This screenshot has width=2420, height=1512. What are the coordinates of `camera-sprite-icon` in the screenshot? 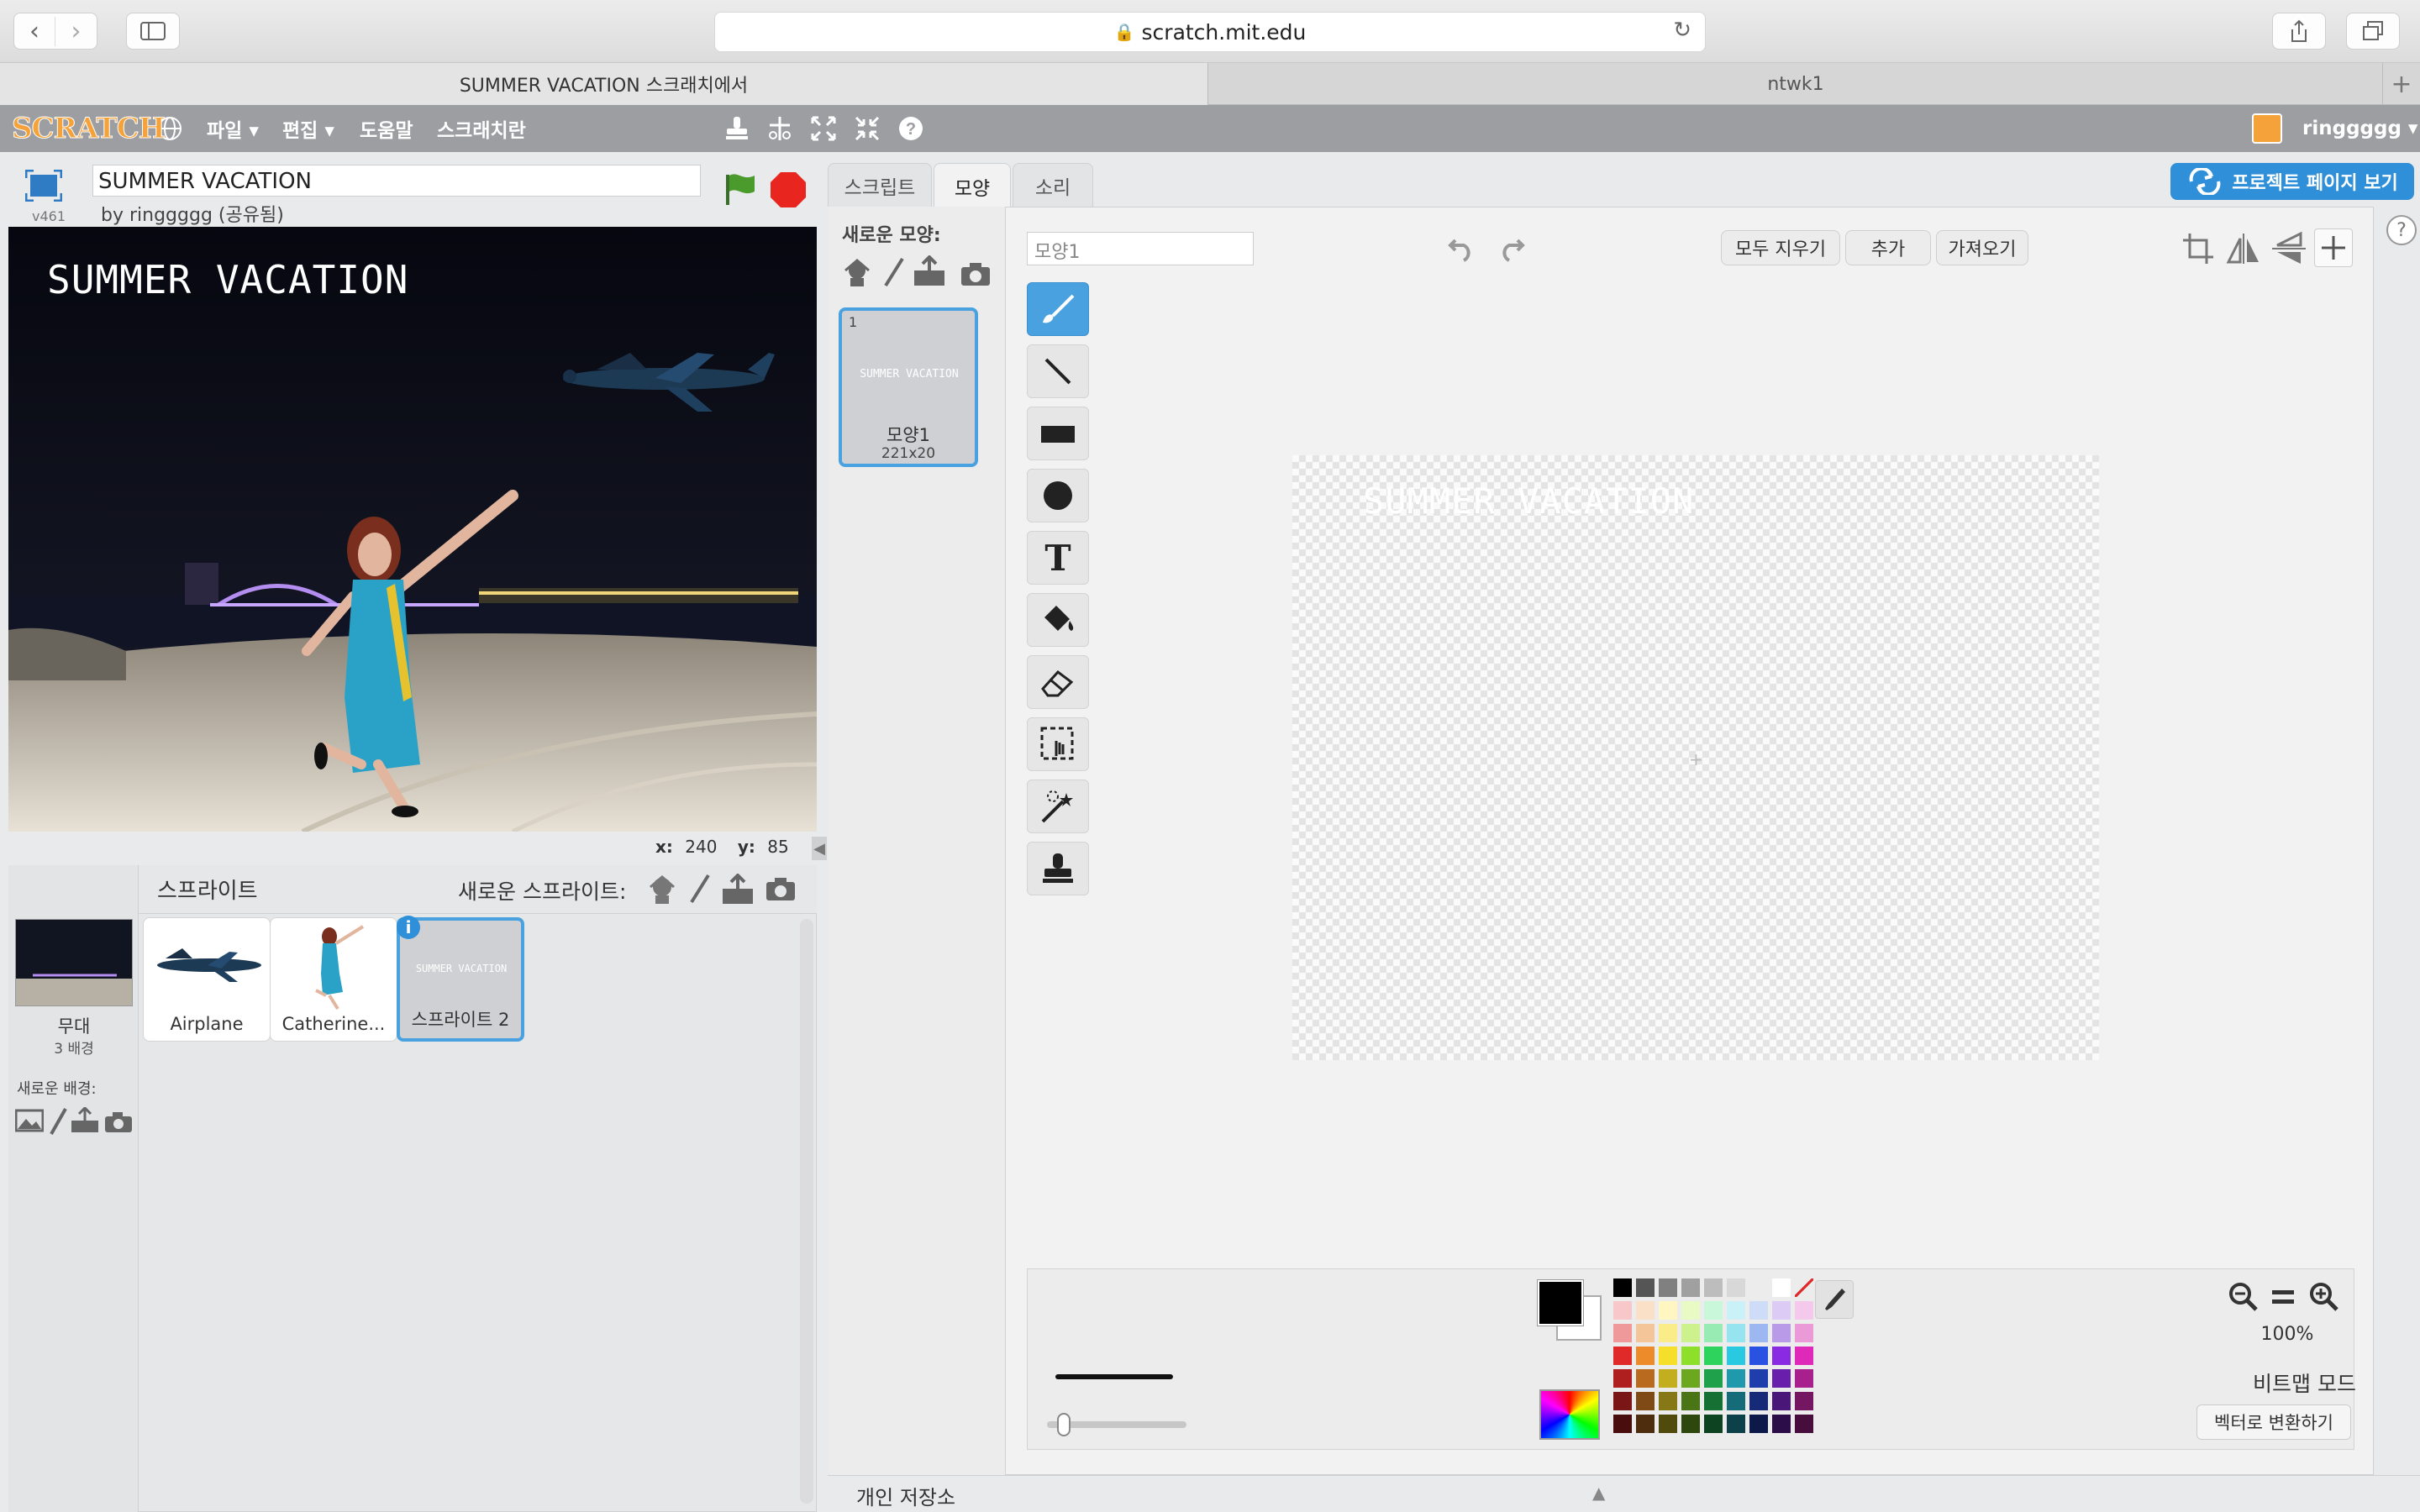 It's located at (781, 888).